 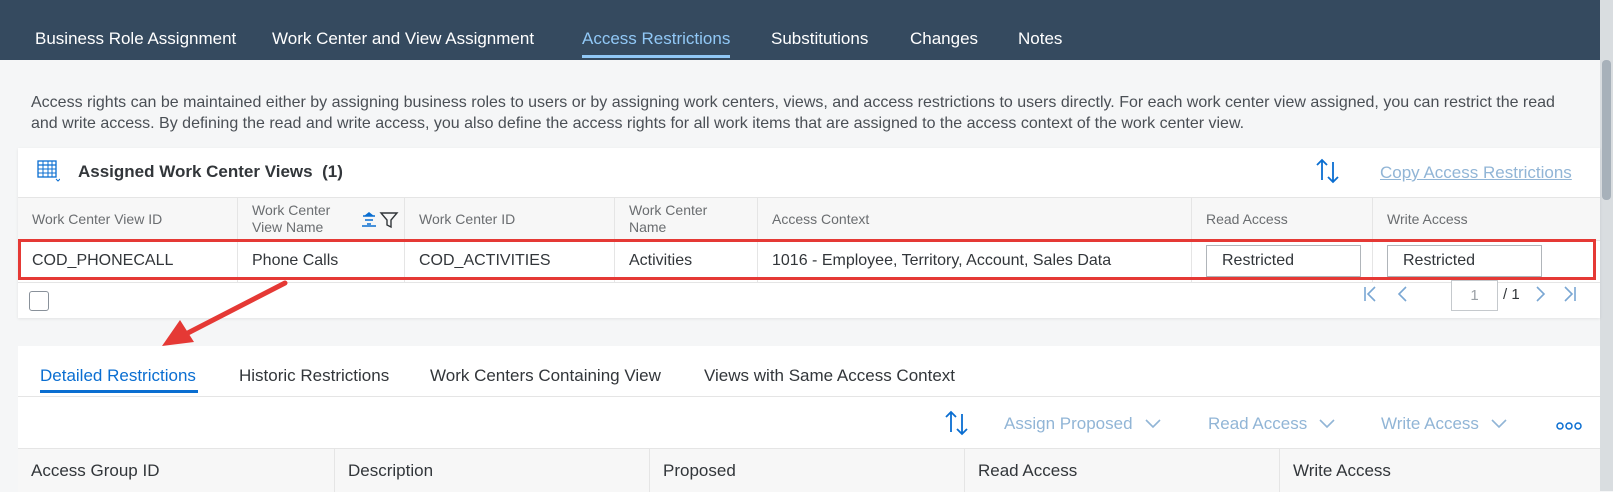 What do you see at coordinates (510, 261) in the screenshot?
I see `cell-wc-id: COD_ACTIVITIES` at bounding box center [510, 261].